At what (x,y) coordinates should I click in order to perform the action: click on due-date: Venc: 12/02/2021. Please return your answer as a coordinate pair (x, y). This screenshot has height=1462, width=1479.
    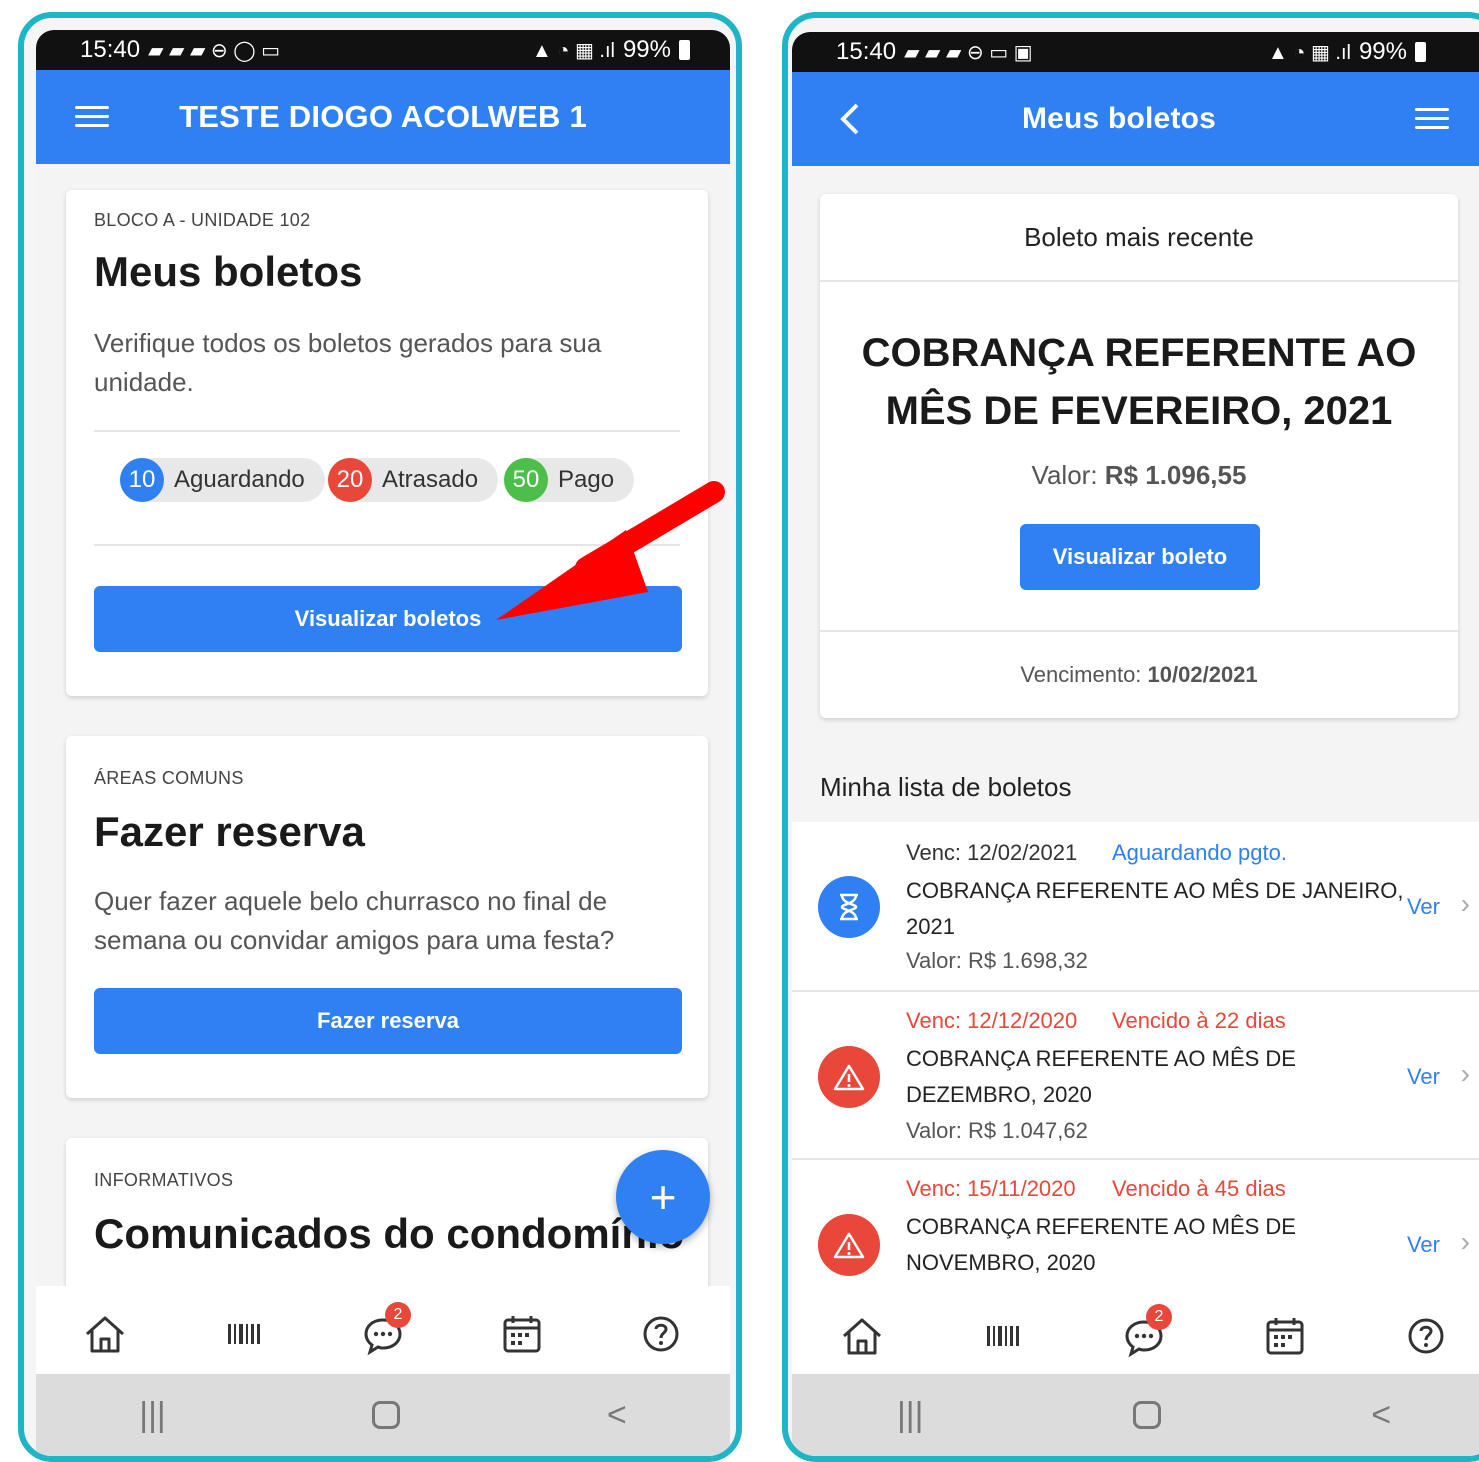
    Looking at the image, I should click on (992, 852).